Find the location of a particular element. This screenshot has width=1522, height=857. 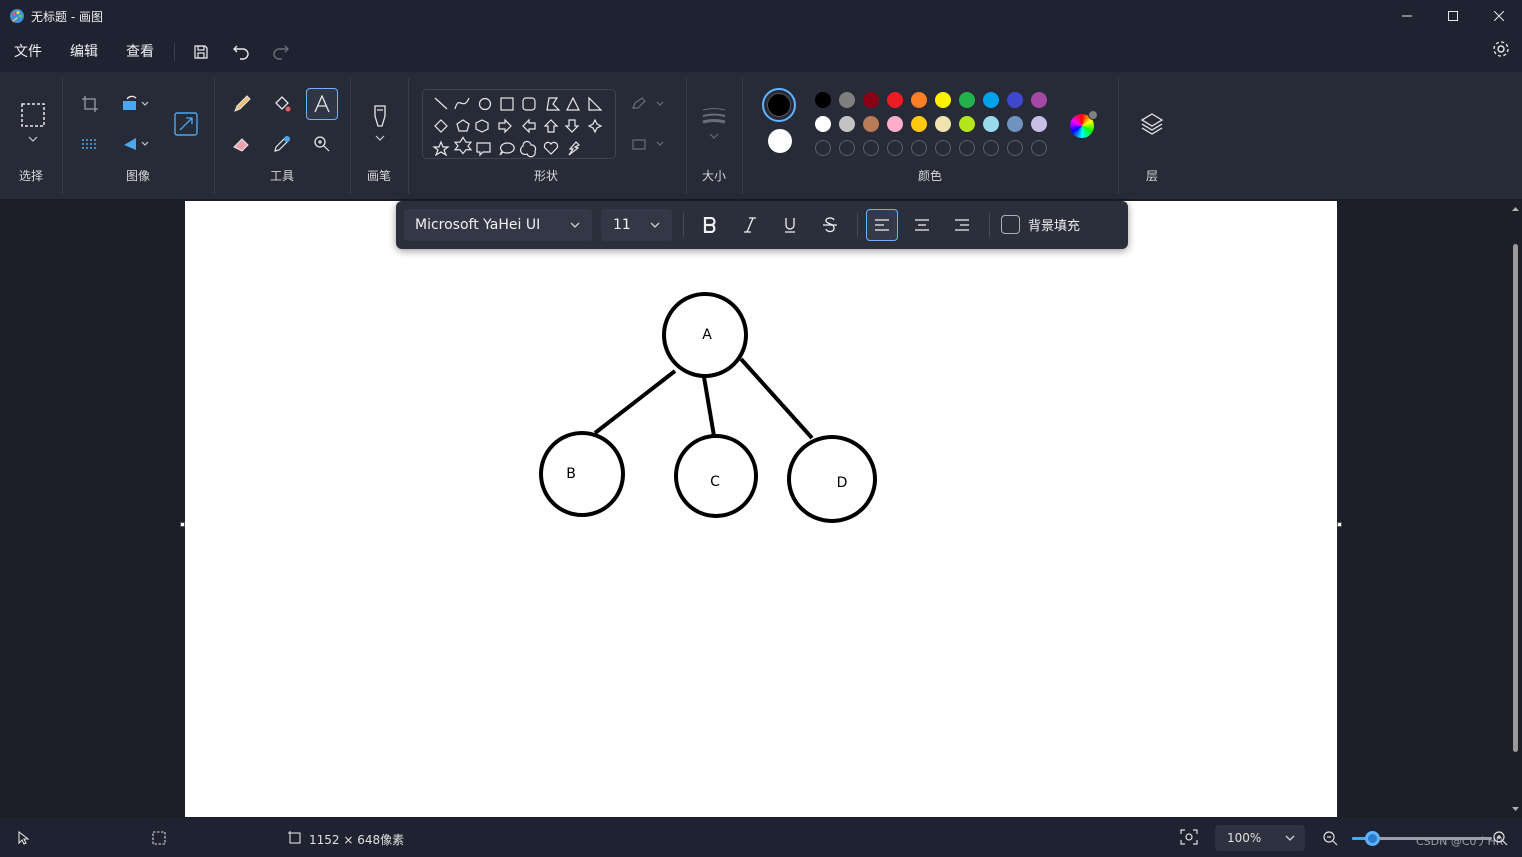

resize-handle-right is located at coordinates (1339, 524).